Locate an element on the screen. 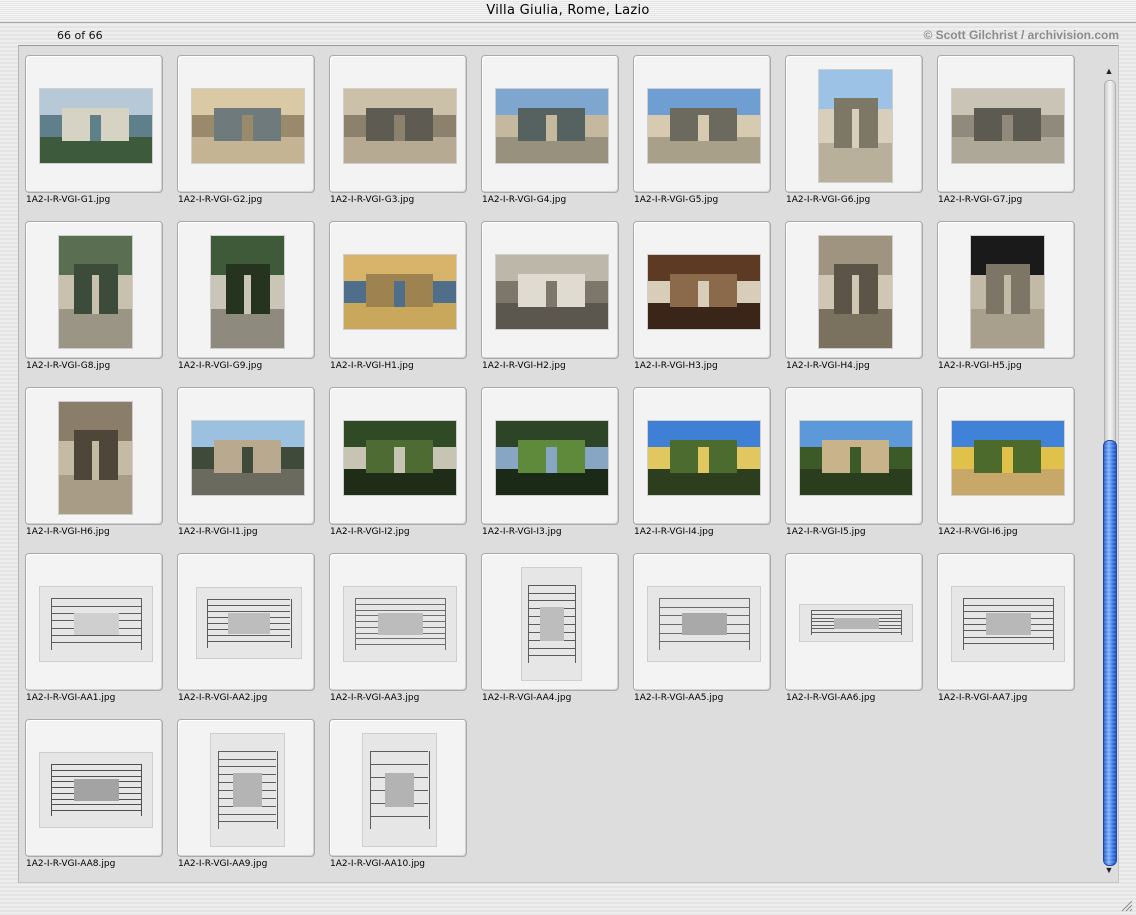  slide-cell: 1A2-I-R-VGI-G4.jpg is located at coordinates (551, 135).